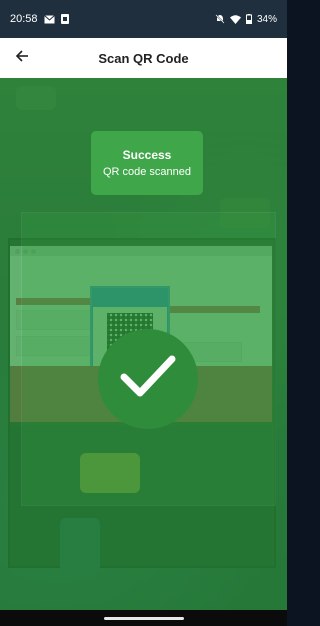  Describe the element at coordinates (147, 172) in the screenshot. I see `success-message: QR code scanned` at that location.